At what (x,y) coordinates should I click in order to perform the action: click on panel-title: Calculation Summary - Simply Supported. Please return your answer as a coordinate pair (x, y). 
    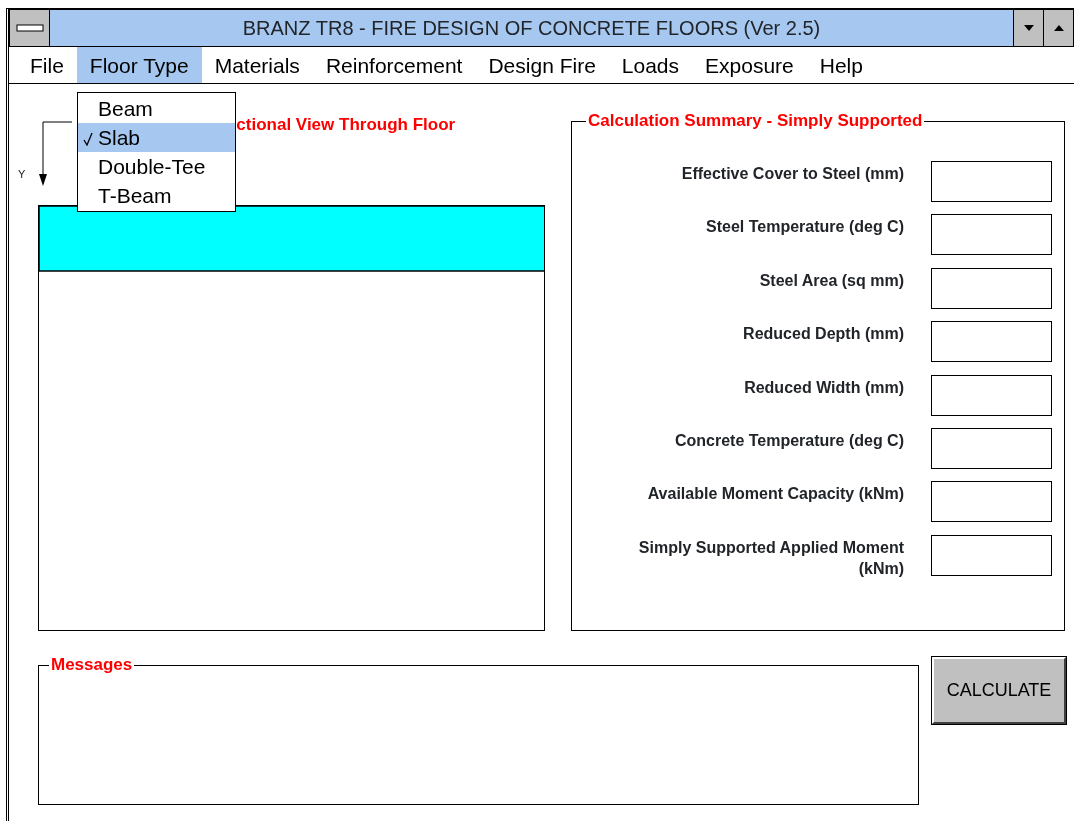
    Looking at the image, I should click on (755, 121).